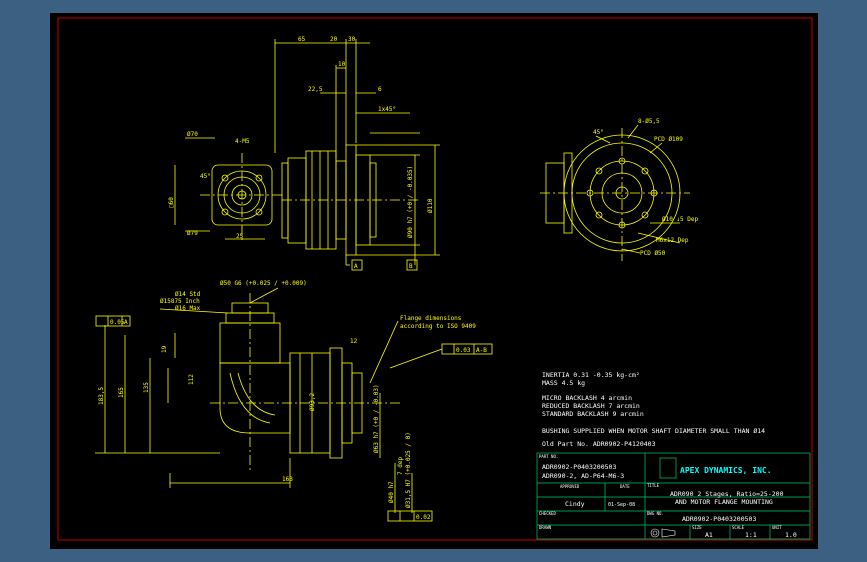 This screenshot has width=867, height=562. I want to click on dim-40-h7: Ø40 h7, so click(391, 492).